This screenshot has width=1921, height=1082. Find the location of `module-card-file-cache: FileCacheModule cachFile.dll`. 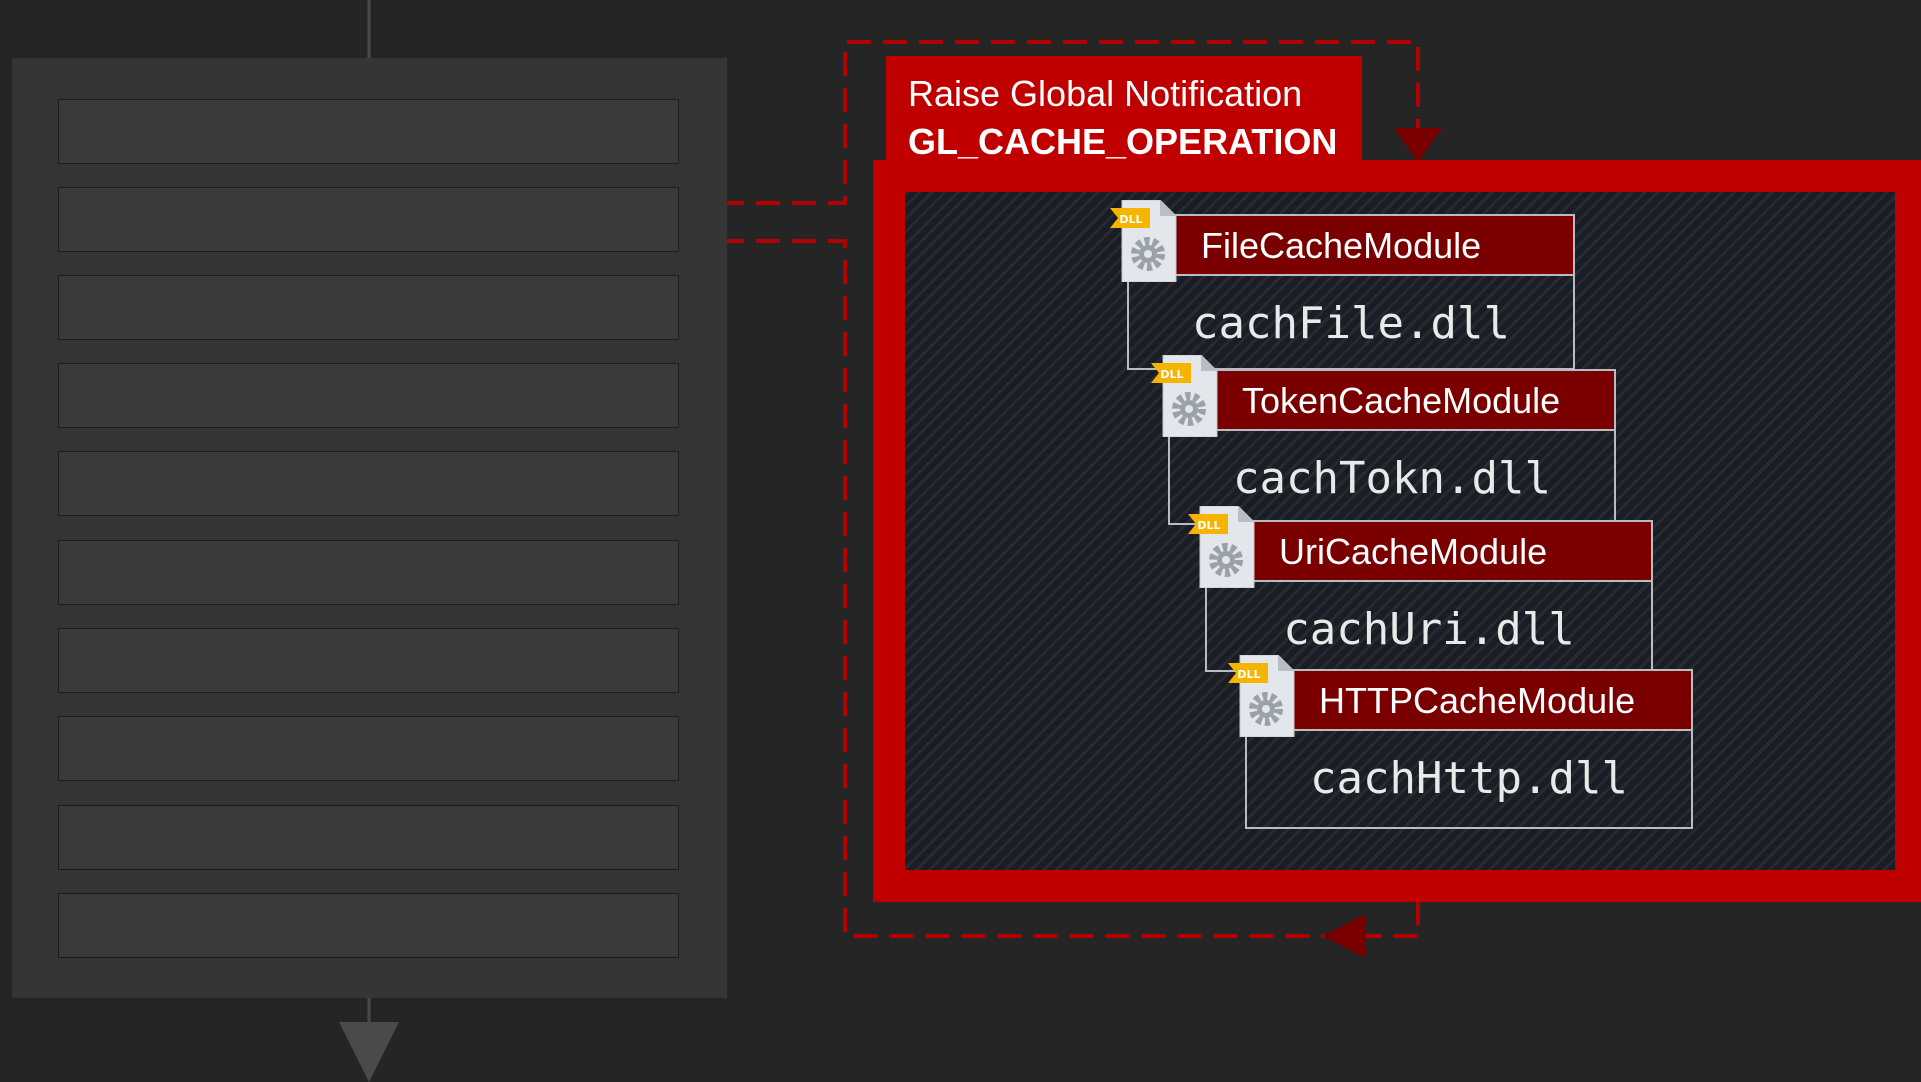

module-card-file-cache: FileCacheModule cachFile.dll is located at coordinates (1351, 292).